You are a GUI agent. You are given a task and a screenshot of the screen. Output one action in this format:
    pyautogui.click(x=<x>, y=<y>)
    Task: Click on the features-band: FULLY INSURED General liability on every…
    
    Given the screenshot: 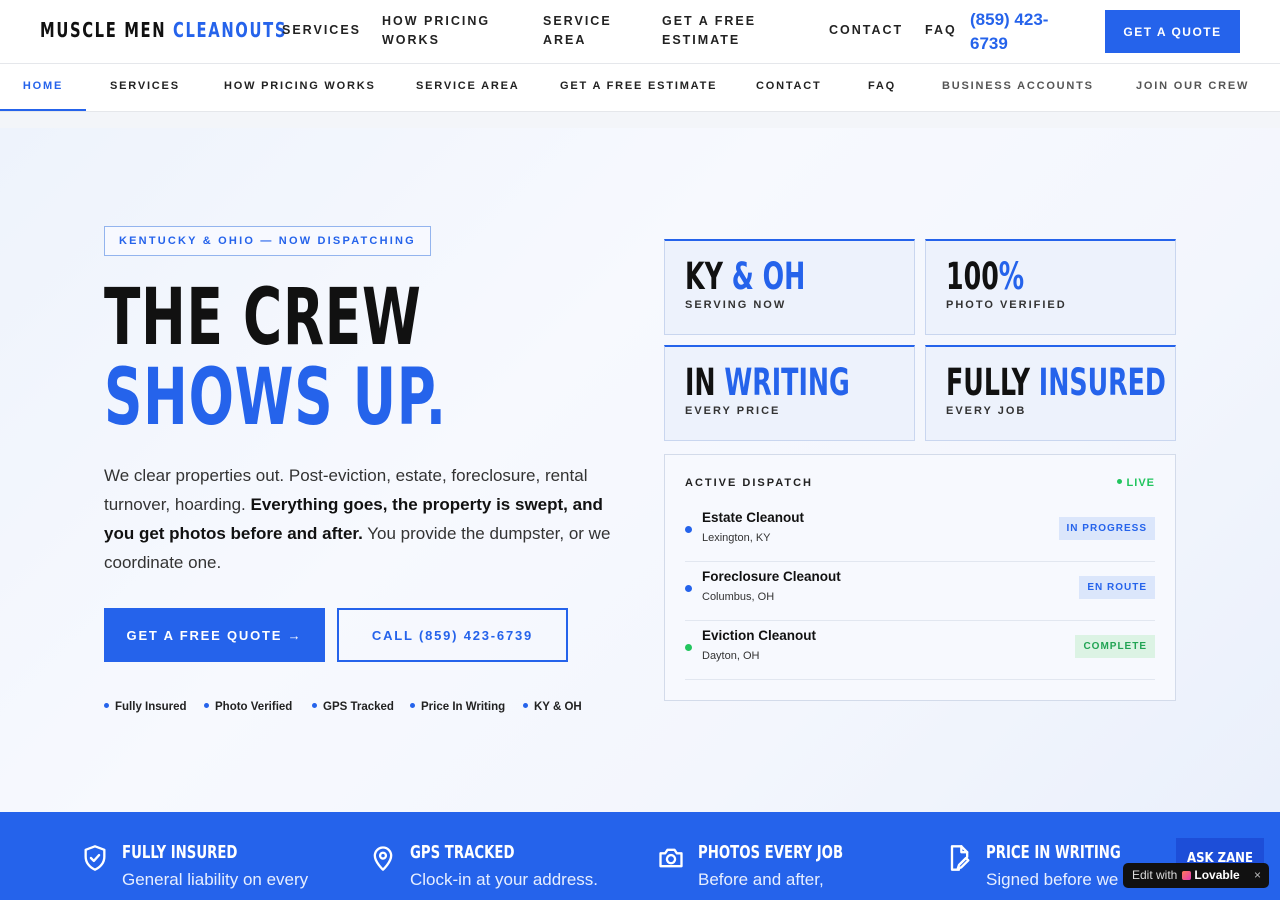 What is the action you would take?
    pyautogui.click(x=640, y=856)
    